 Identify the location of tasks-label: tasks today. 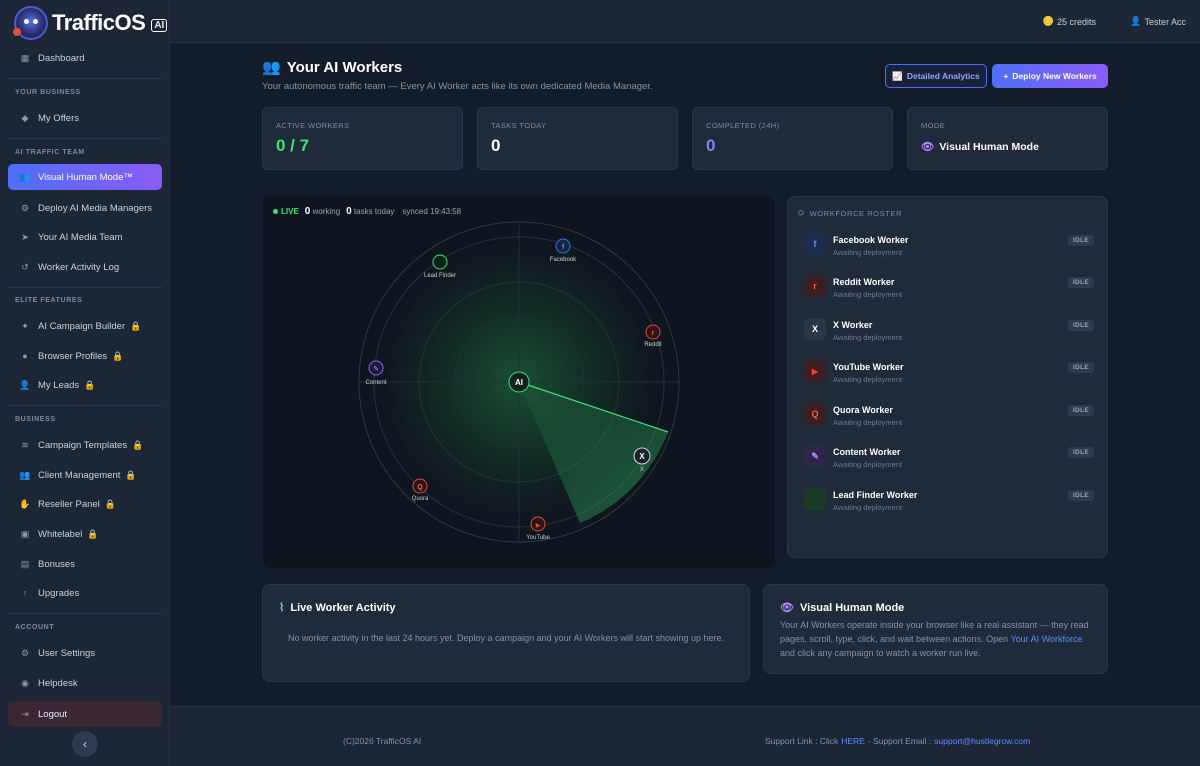
(374, 211).